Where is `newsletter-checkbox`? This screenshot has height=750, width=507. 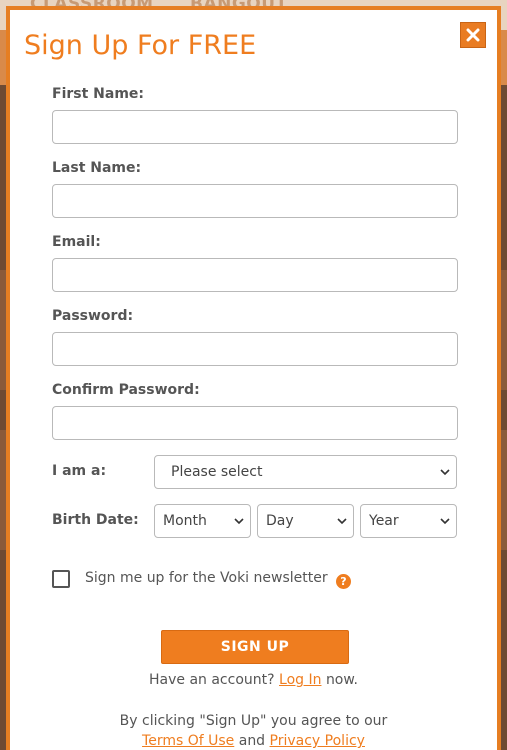 newsletter-checkbox is located at coordinates (61, 579).